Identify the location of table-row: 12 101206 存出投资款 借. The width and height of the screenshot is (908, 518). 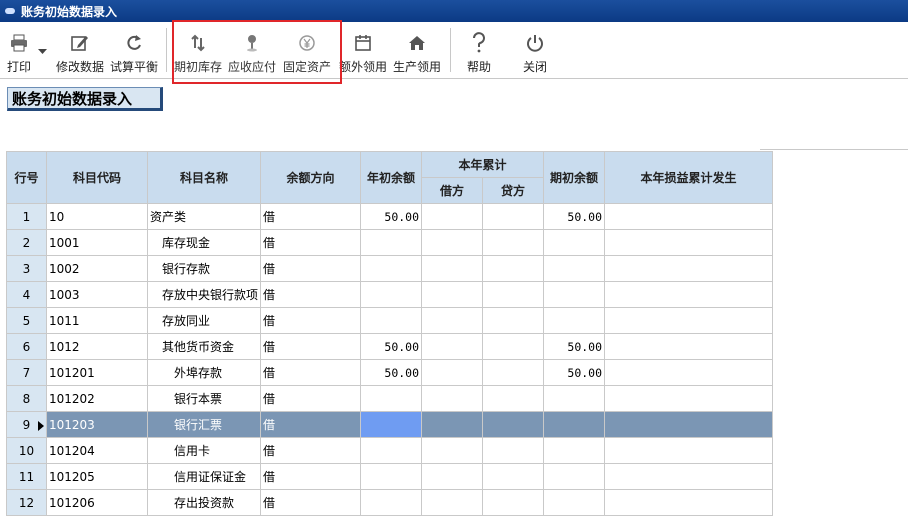
(390, 502).